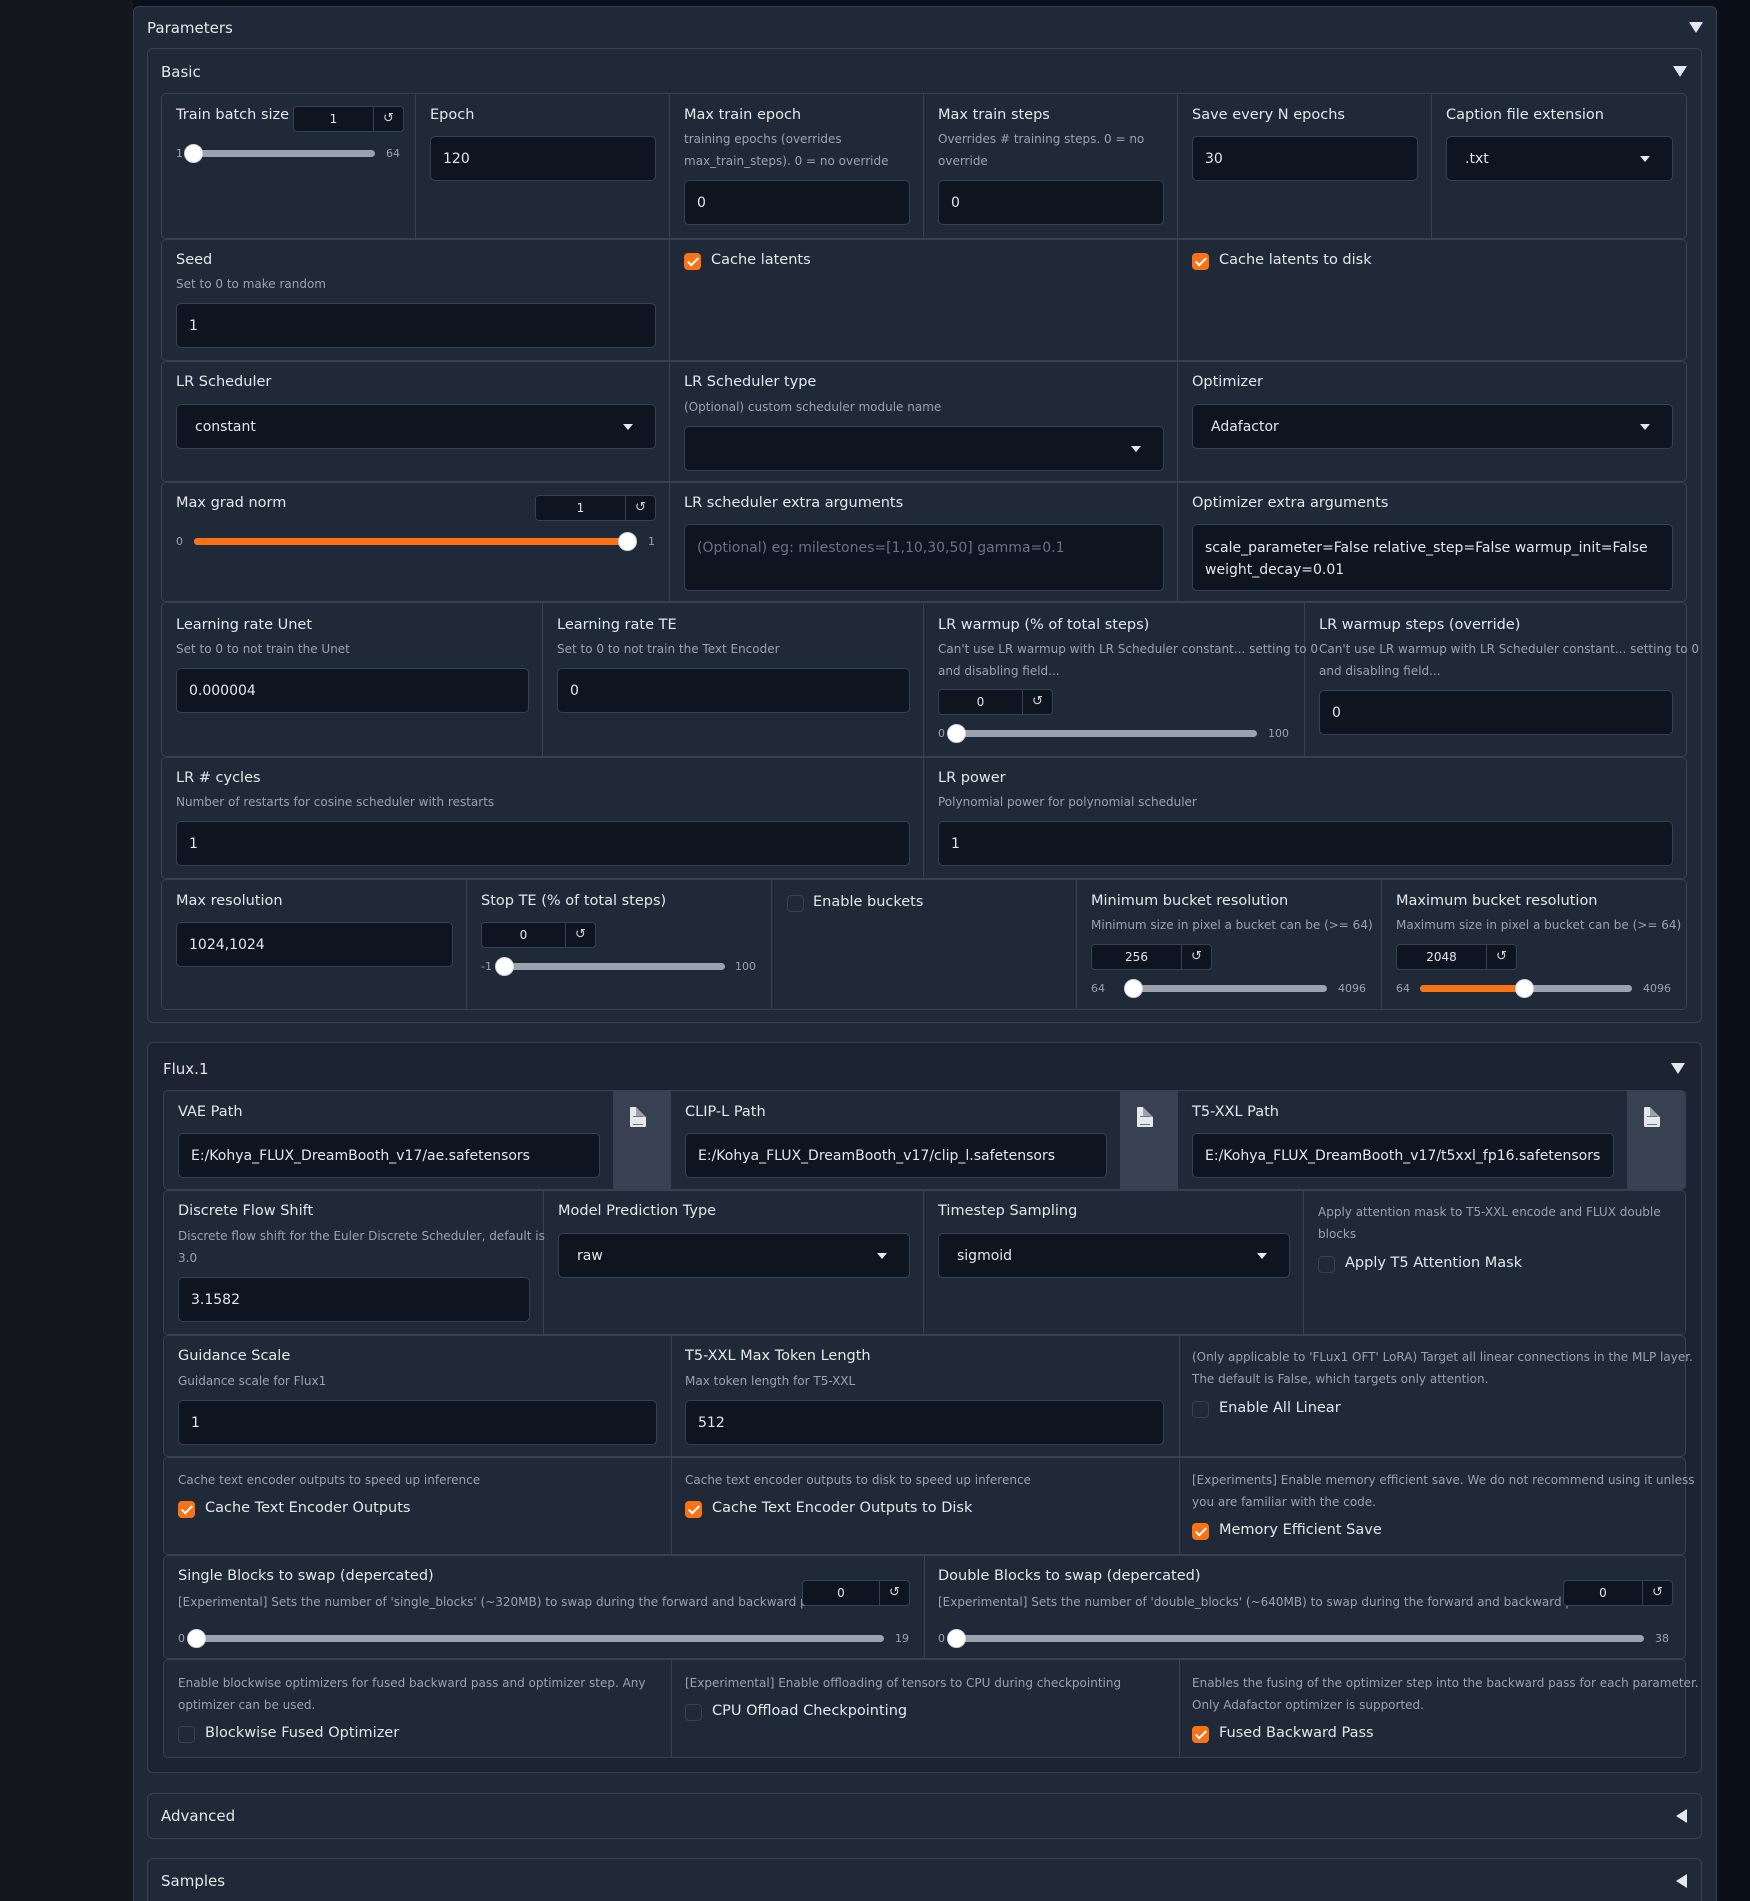 Image resolution: width=1750 pixels, height=1901 pixels. Describe the element at coordinates (1151, 957) in the screenshot. I see `min-bucket-number: 256 ↺` at that location.